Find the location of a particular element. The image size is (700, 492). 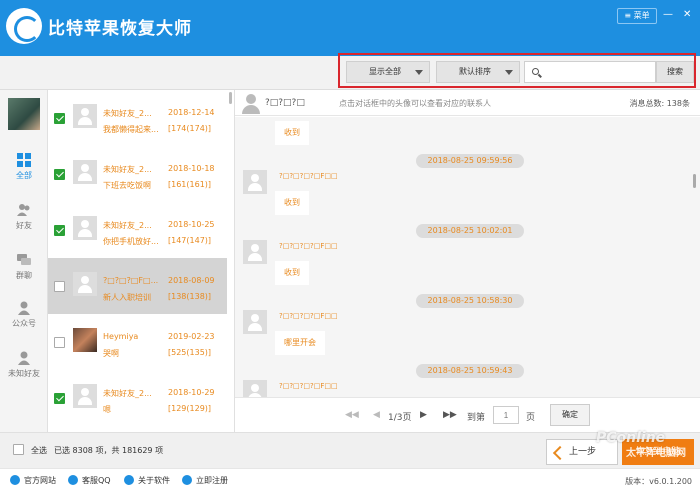

contact-item: Heymiya 2019-02-23 哭啊 [525(135)] is located at coordinates (137, 342).